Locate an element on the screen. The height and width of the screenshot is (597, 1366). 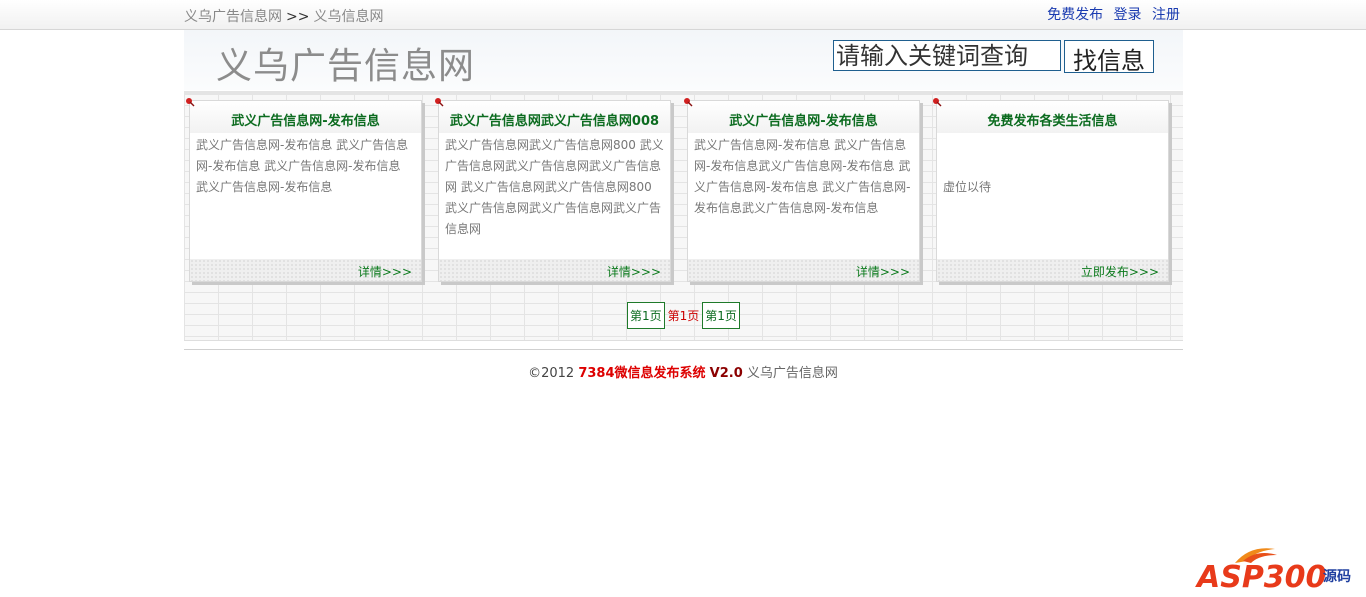
card-title-link: 免费发布各类生活信息 is located at coordinates (1052, 119).